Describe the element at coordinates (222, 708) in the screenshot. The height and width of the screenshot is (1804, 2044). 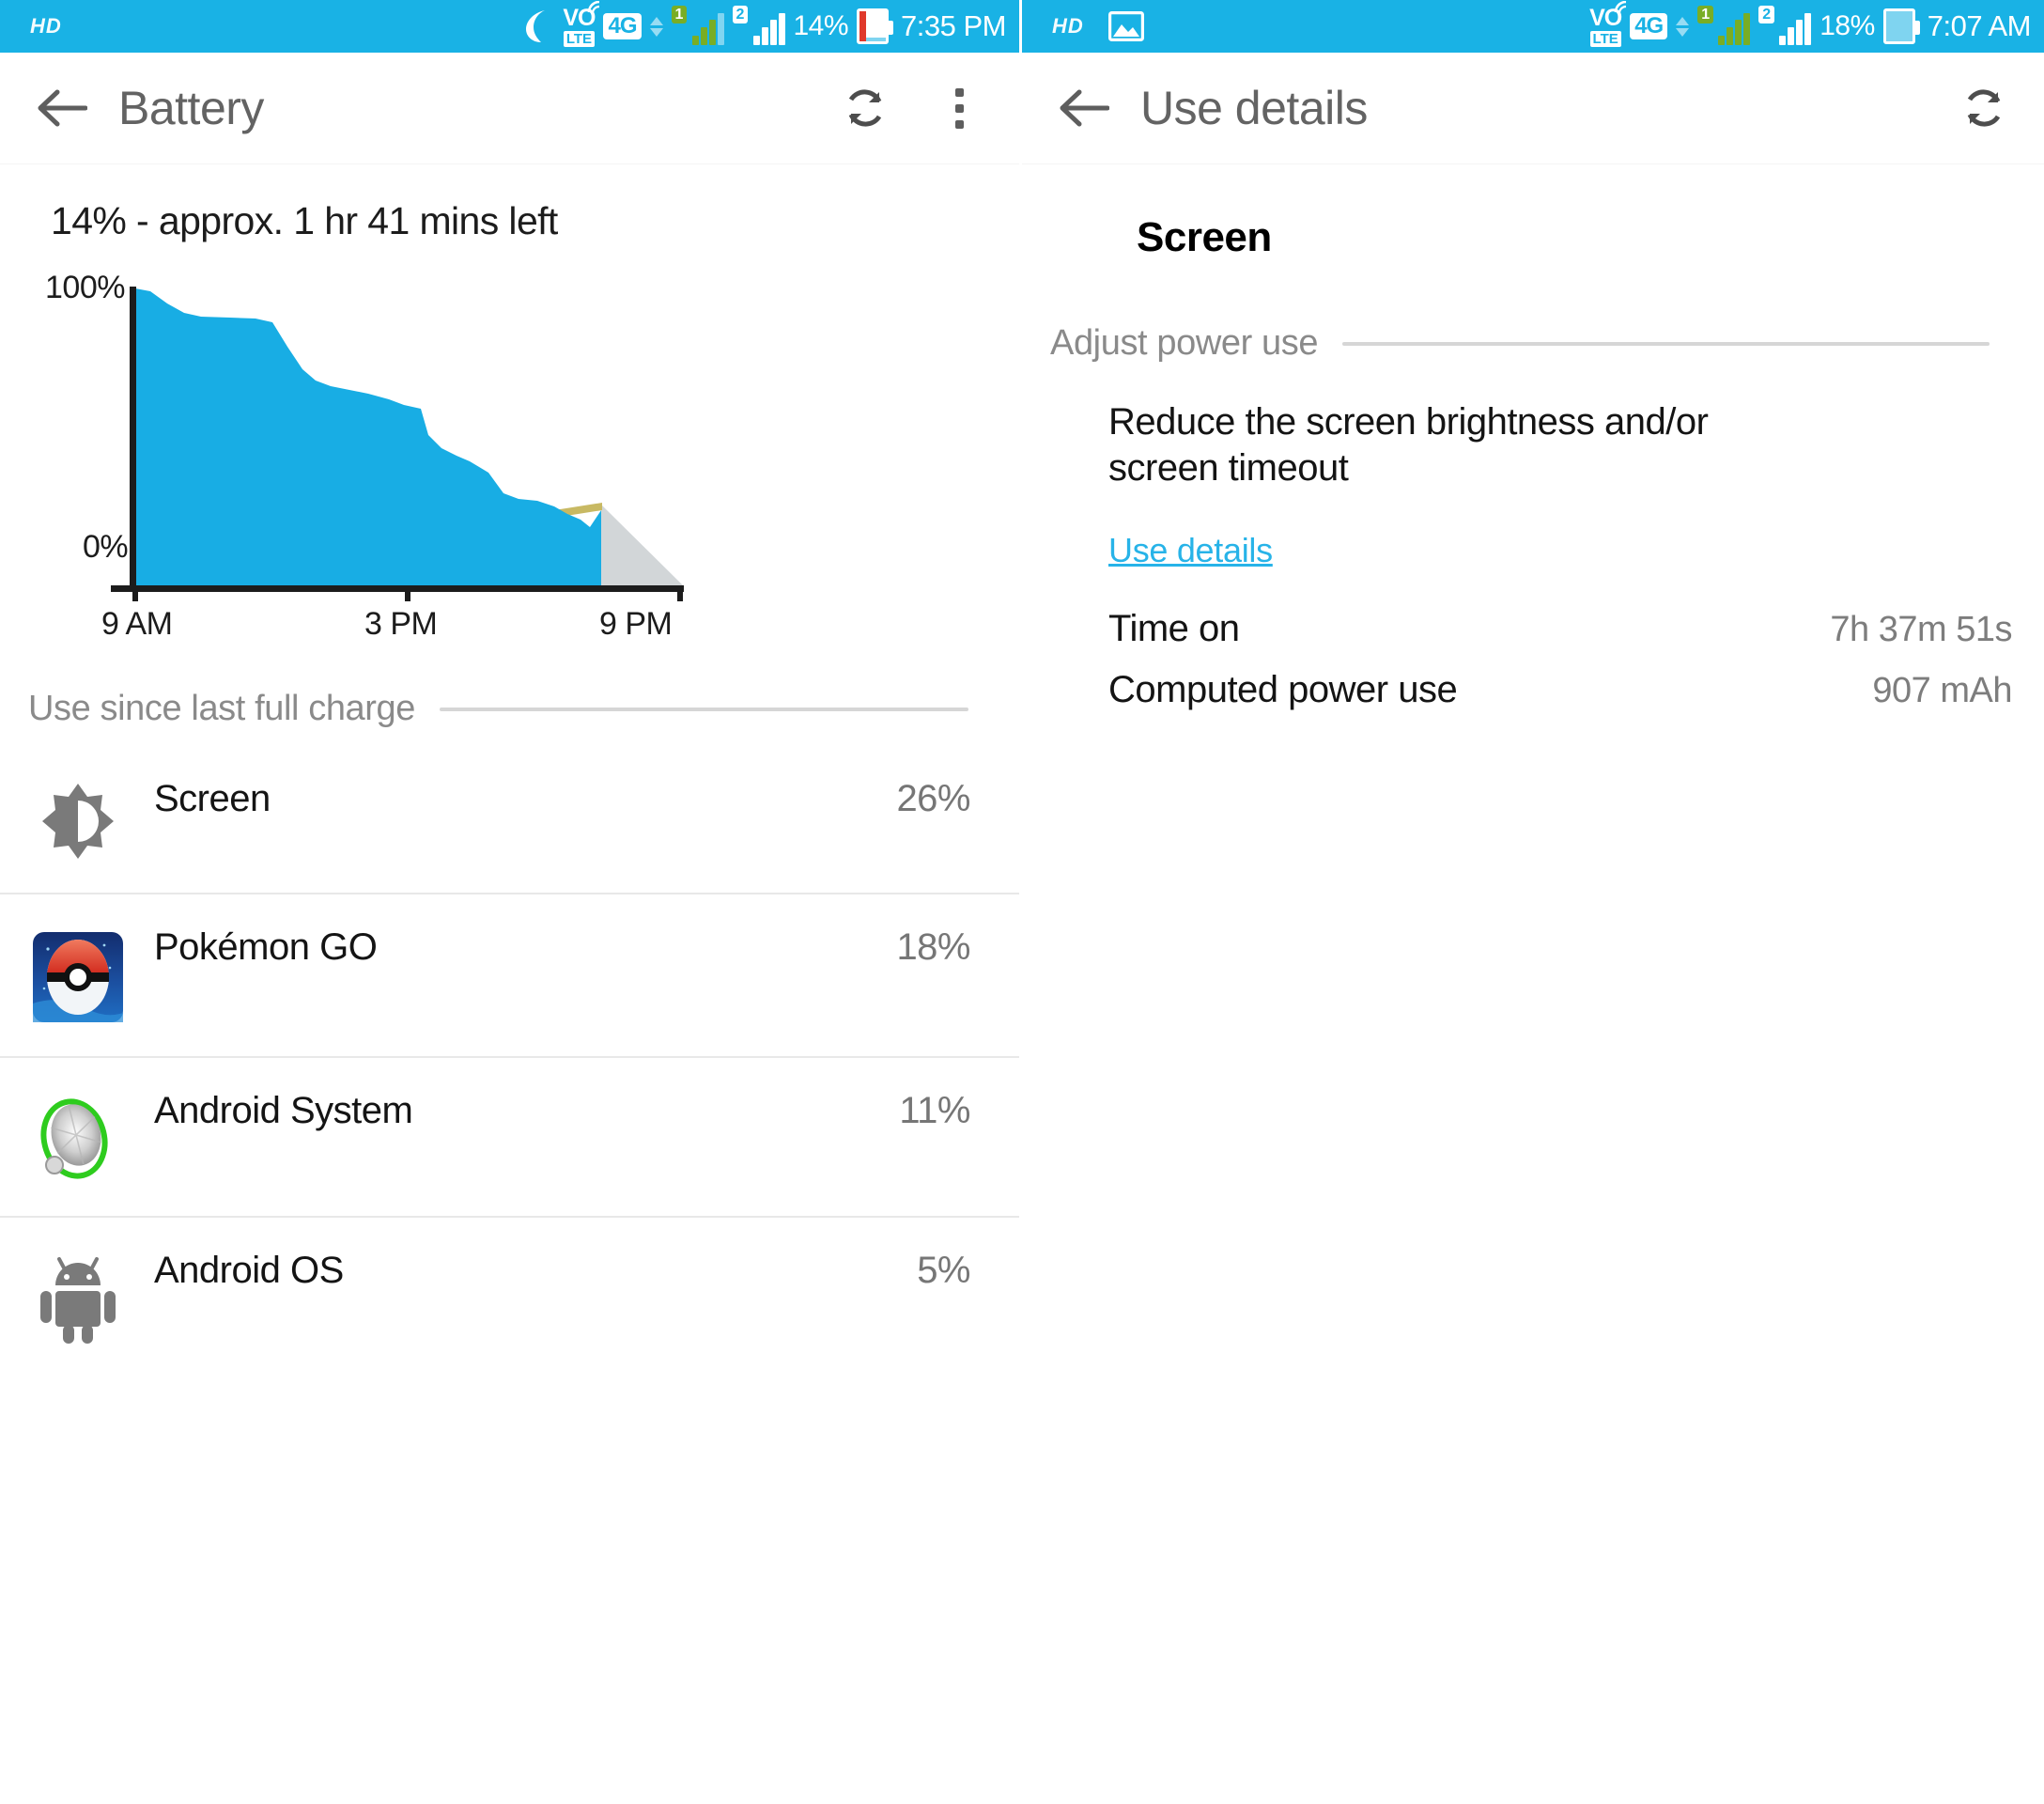
I see `section-title: Use since last full charge` at that location.